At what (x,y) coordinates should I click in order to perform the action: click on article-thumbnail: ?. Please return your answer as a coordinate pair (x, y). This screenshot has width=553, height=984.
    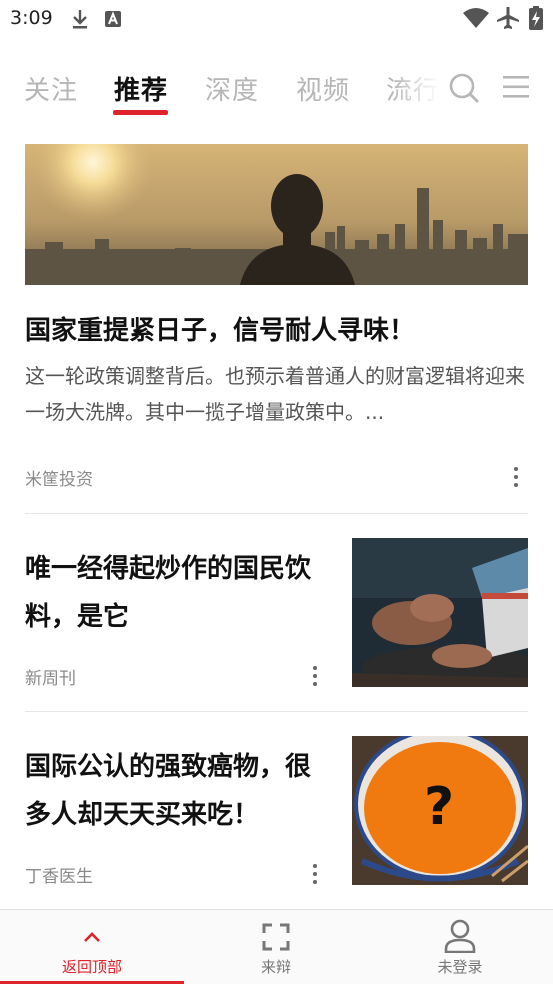
    Looking at the image, I should click on (440, 810).